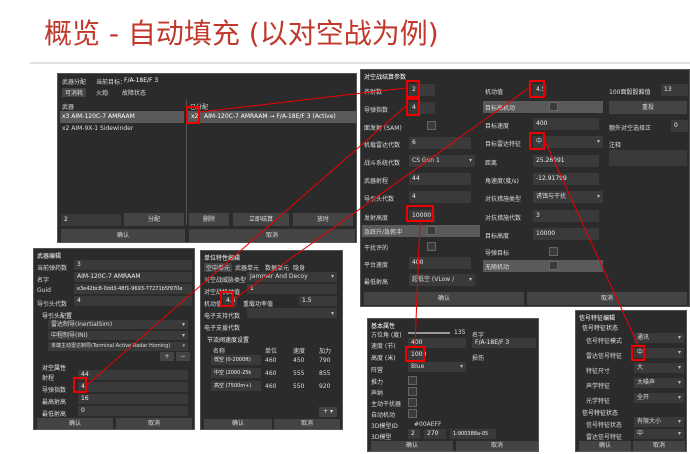 This screenshot has height=454, width=690. Describe the element at coordinates (247, 267) in the screenshot. I see `tab-weapon-unit: 武器单元` at that location.